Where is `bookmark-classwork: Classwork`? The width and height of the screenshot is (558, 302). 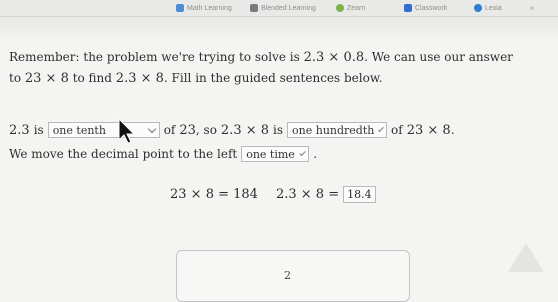
bookmark-classwork: Classwork is located at coordinates (425, 8).